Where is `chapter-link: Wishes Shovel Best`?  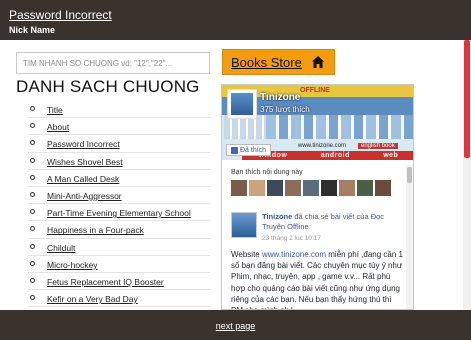
chapter-link: Wishes Shovel Best is located at coordinates (85, 162).